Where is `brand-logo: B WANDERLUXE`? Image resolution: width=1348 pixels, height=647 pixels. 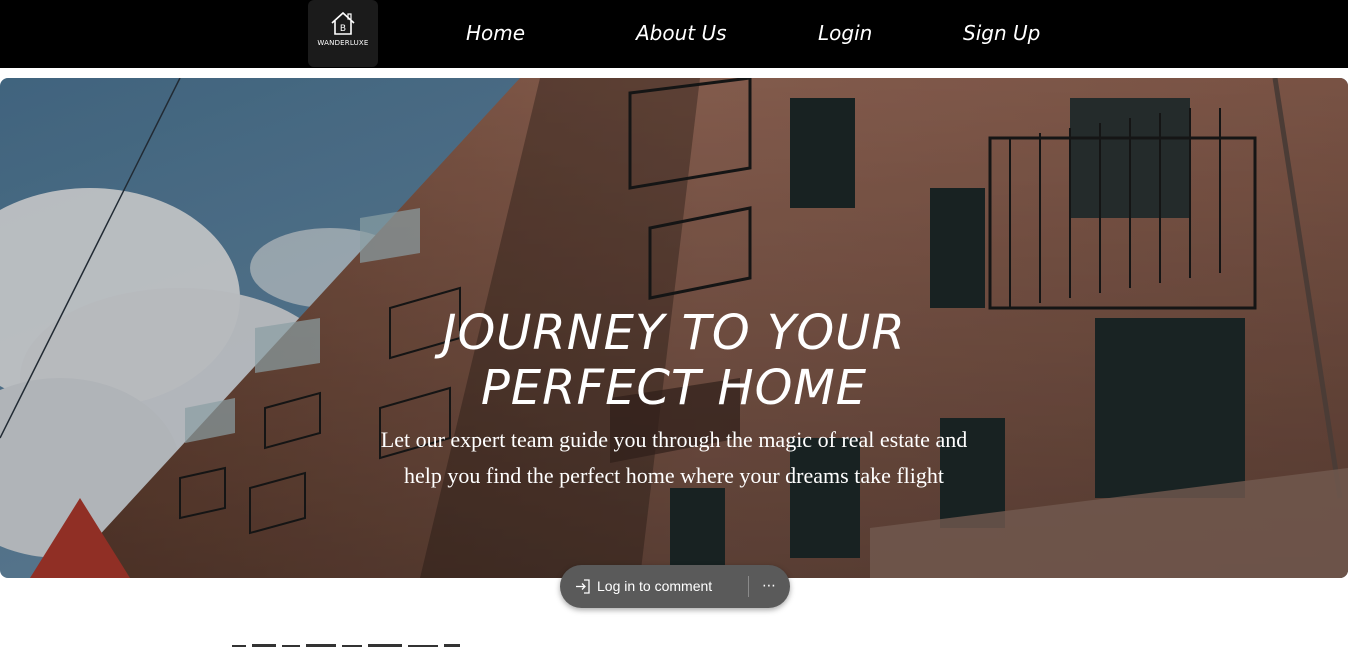 brand-logo: B WANDERLUXE is located at coordinates (343, 33).